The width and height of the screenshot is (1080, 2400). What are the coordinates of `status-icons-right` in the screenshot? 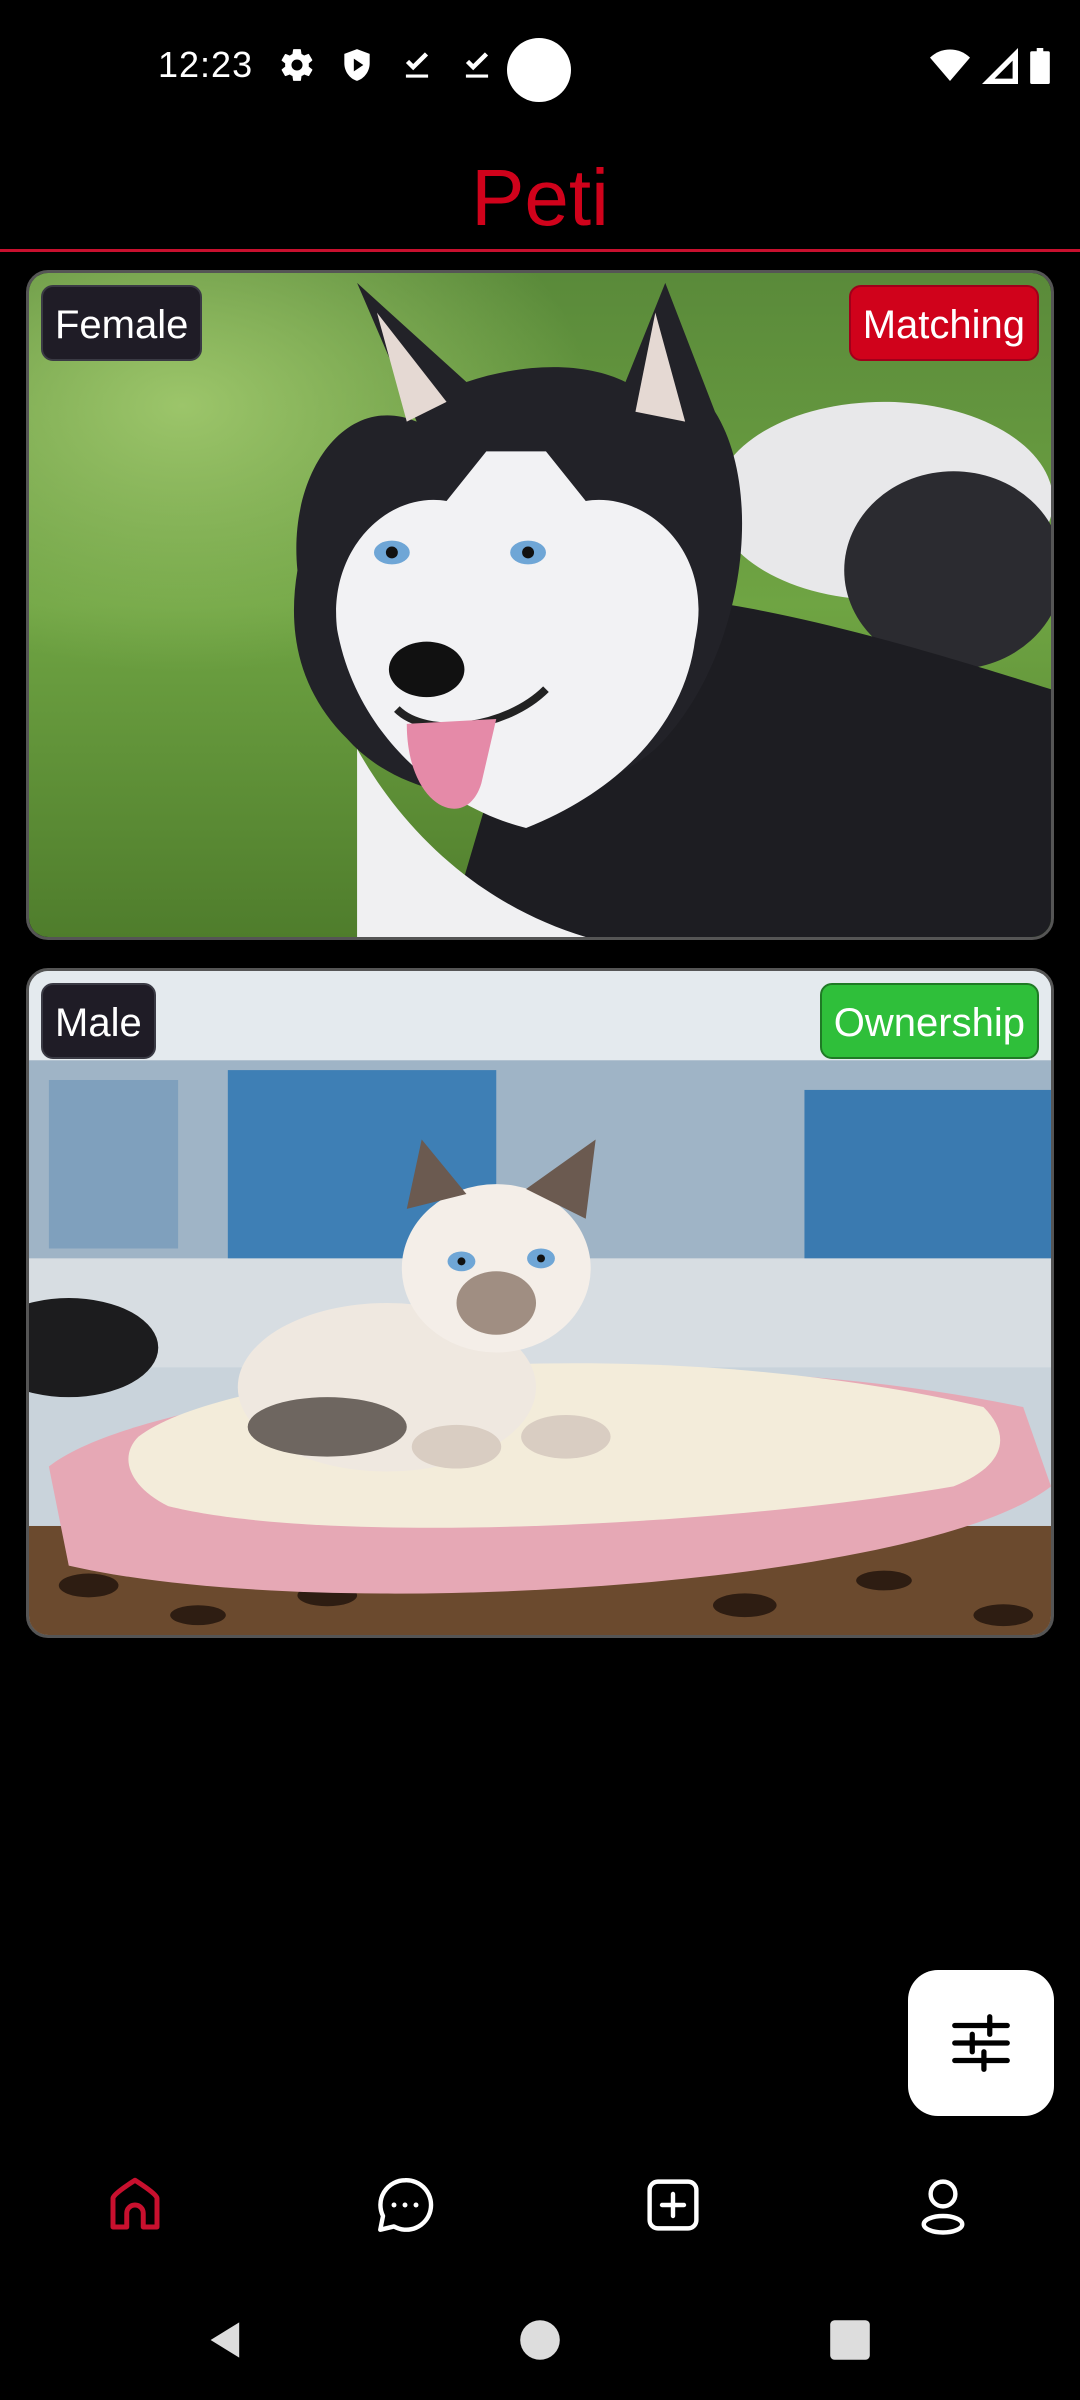 It's located at (990, 66).